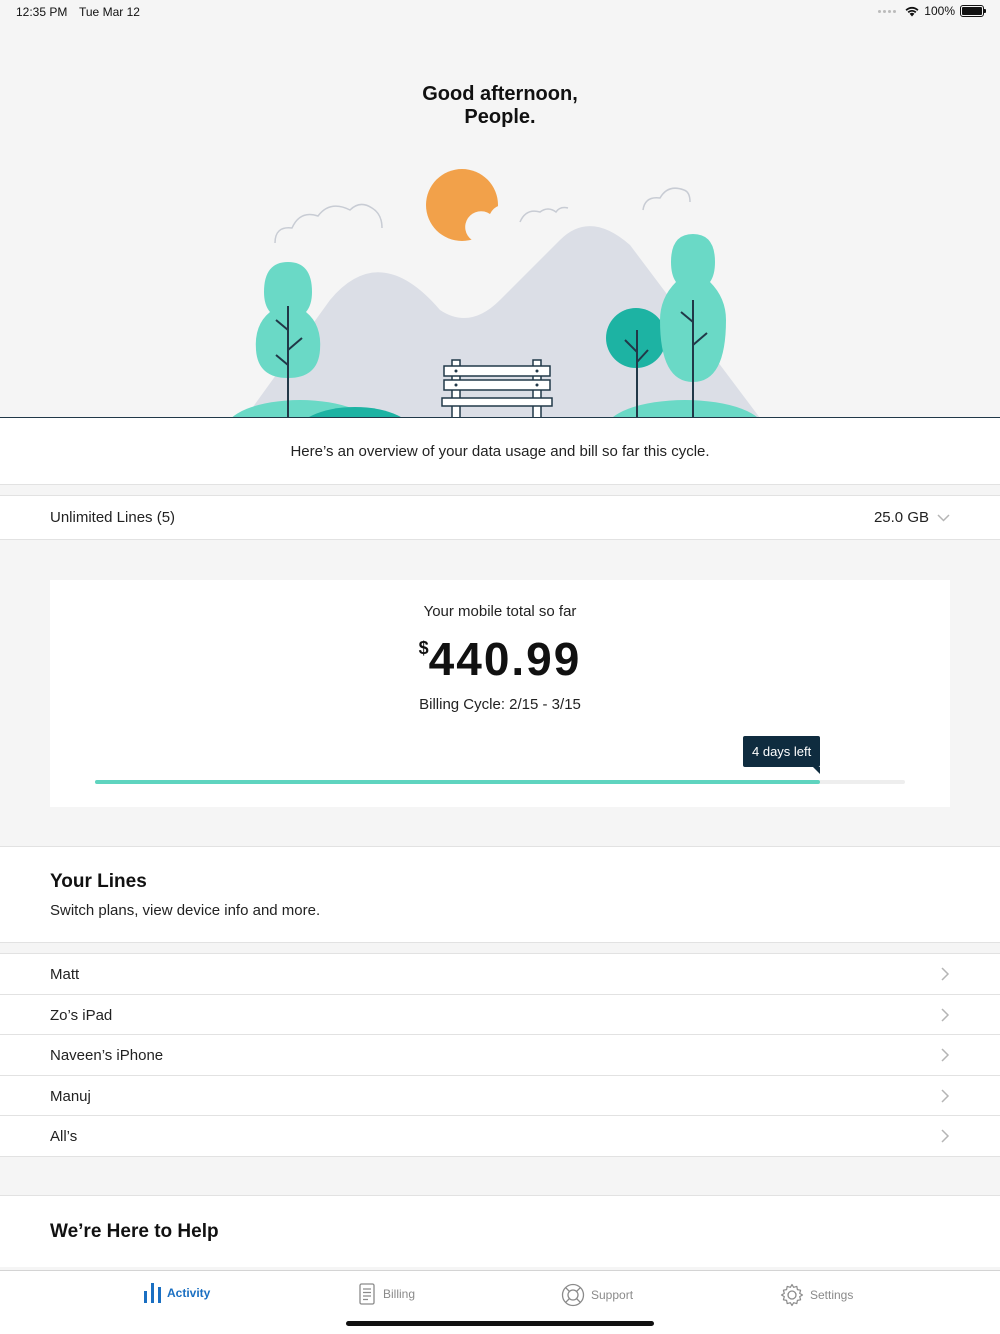 This screenshot has height=1334, width=1000. I want to click on greeting: Good afternoon, People., so click(500, 106).